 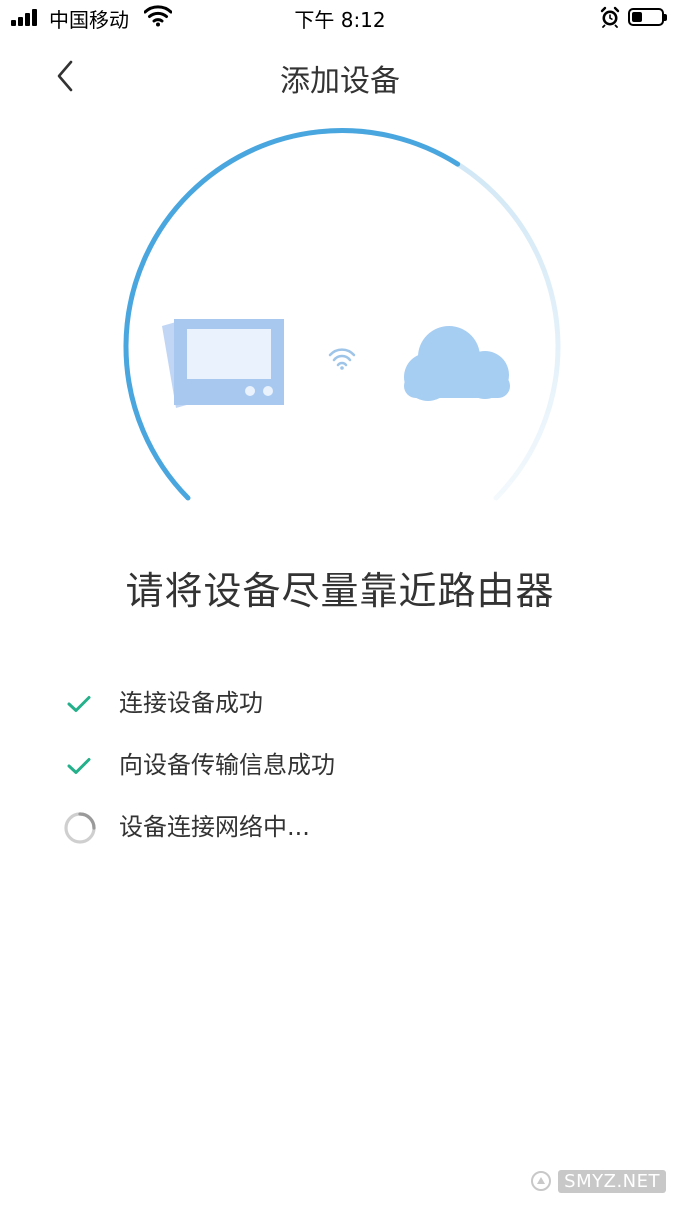 I want to click on watermark-logo-icon, so click(x=541, y=1181).